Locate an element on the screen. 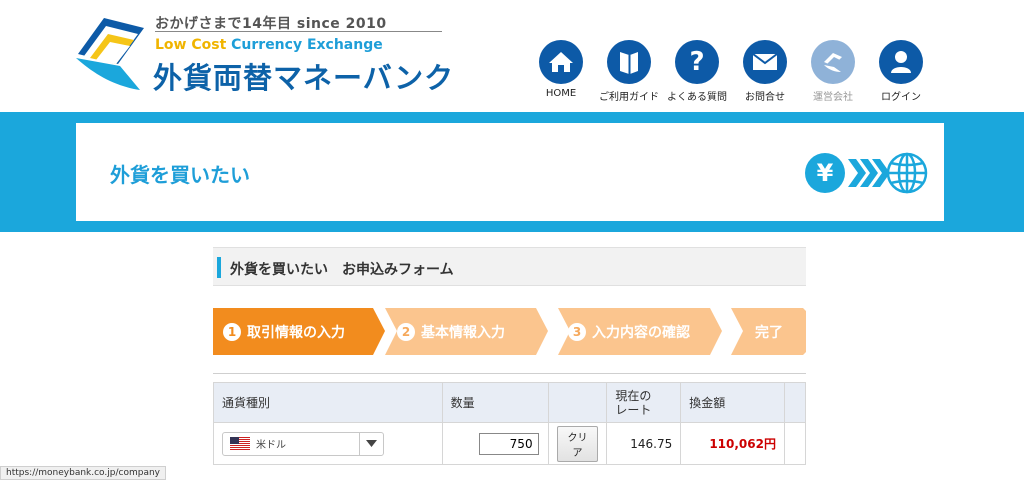  table-header-row: 通貨種別 数量 現在の レート 換金額 is located at coordinates (509, 402).